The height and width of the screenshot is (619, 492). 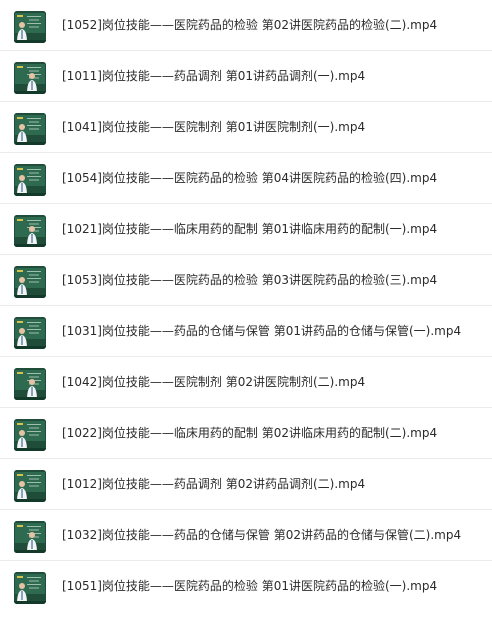 I want to click on file-row: [1052]岗位技能——医院药品的检验 第02讲医院药品的检验(二).mp4, so click(x=246, y=25).